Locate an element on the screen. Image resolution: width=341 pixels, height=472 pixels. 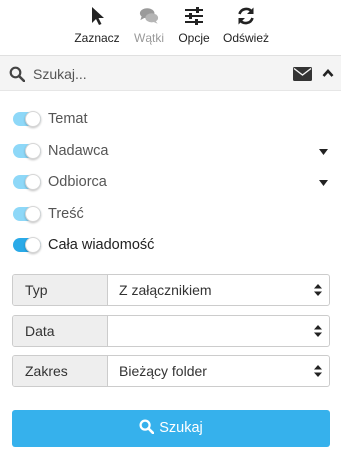
toggle-row-body: Treść is located at coordinates (173, 219).